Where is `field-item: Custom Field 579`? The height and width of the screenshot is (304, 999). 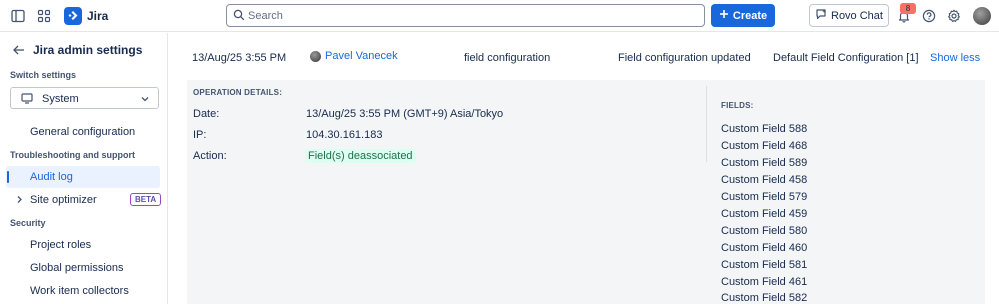 field-item: Custom Field 579 is located at coordinates (764, 197).